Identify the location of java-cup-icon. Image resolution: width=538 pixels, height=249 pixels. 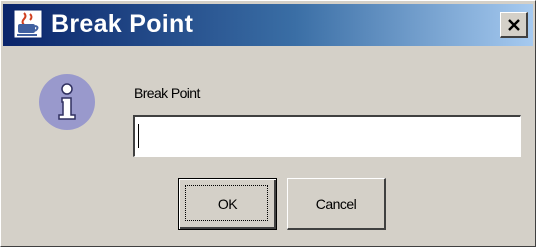
(28, 24).